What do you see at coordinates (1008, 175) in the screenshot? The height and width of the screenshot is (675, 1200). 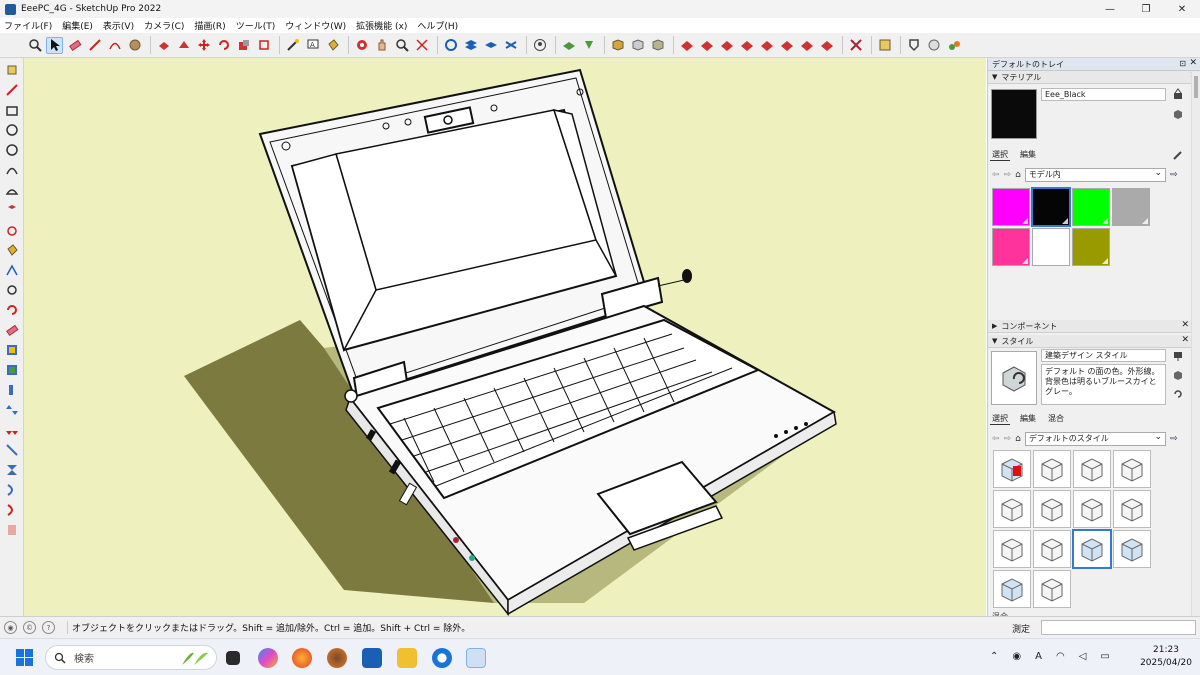 I see `forward-arrow-icon: ⇨` at bounding box center [1008, 175].